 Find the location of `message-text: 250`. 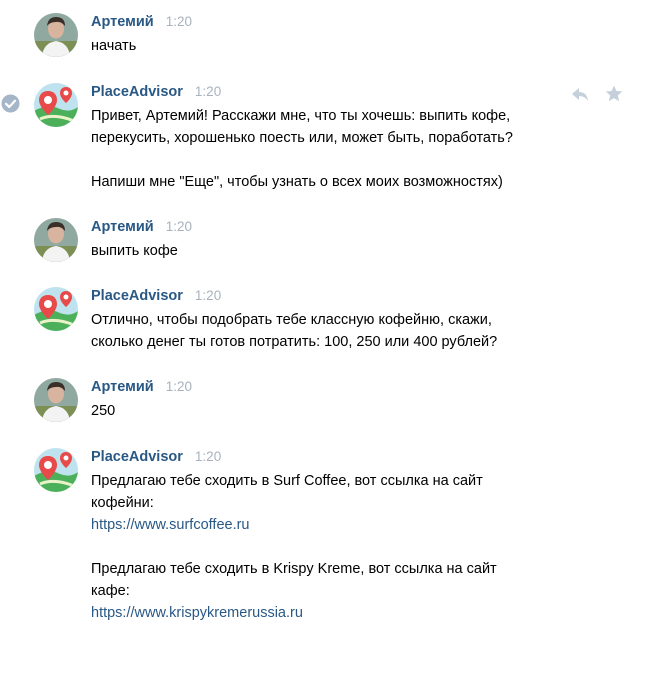

message-text: 250 is located at coordinates (351, 411).